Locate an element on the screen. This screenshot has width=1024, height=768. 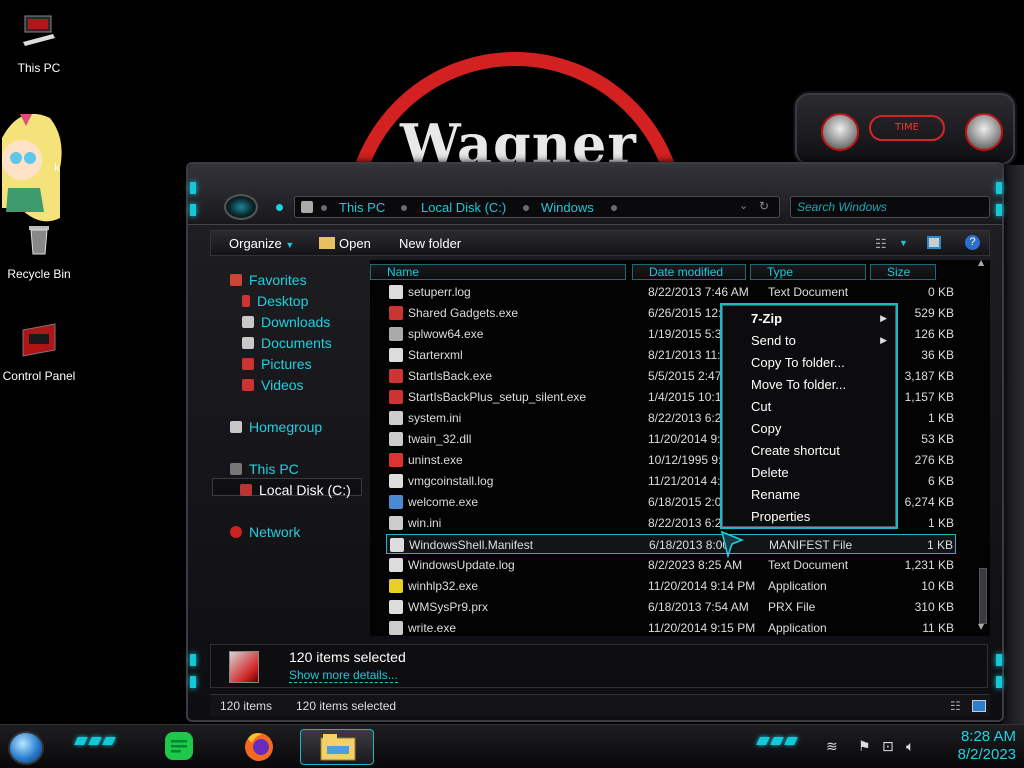
desktop-icon-label: Control Panel is located at coordinates (39, 376).